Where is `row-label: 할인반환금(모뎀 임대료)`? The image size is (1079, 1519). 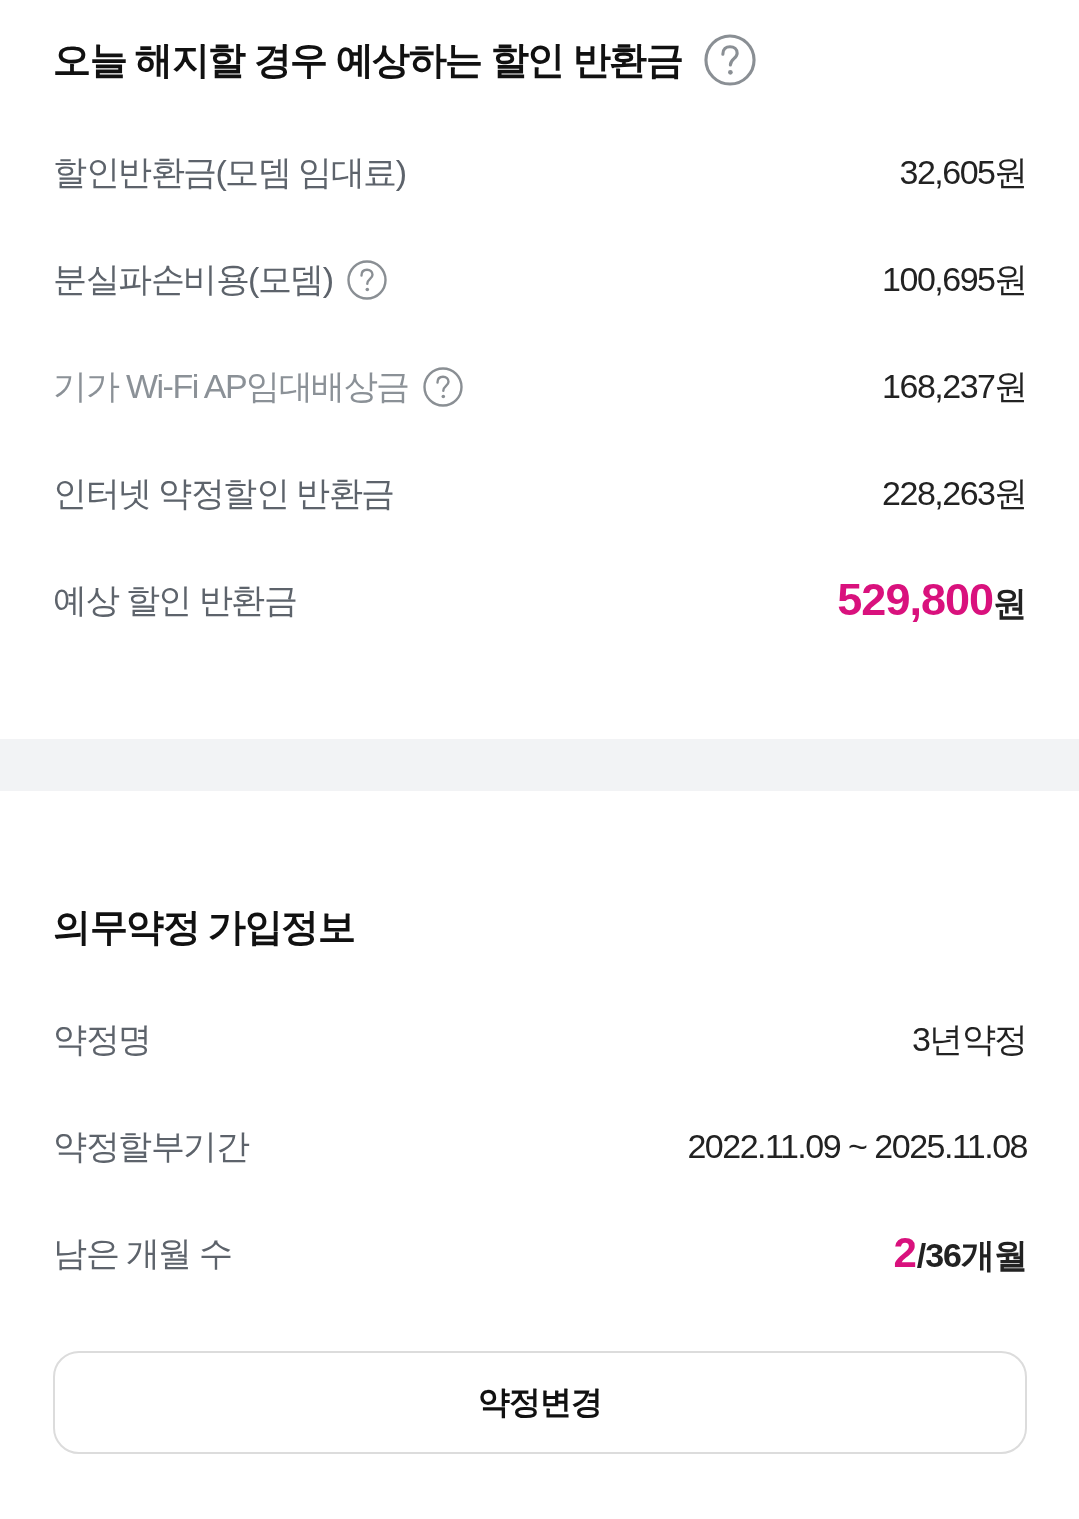
row-label: 할인반환금(모뎀 임대료) is located at coordinates (229, 172).